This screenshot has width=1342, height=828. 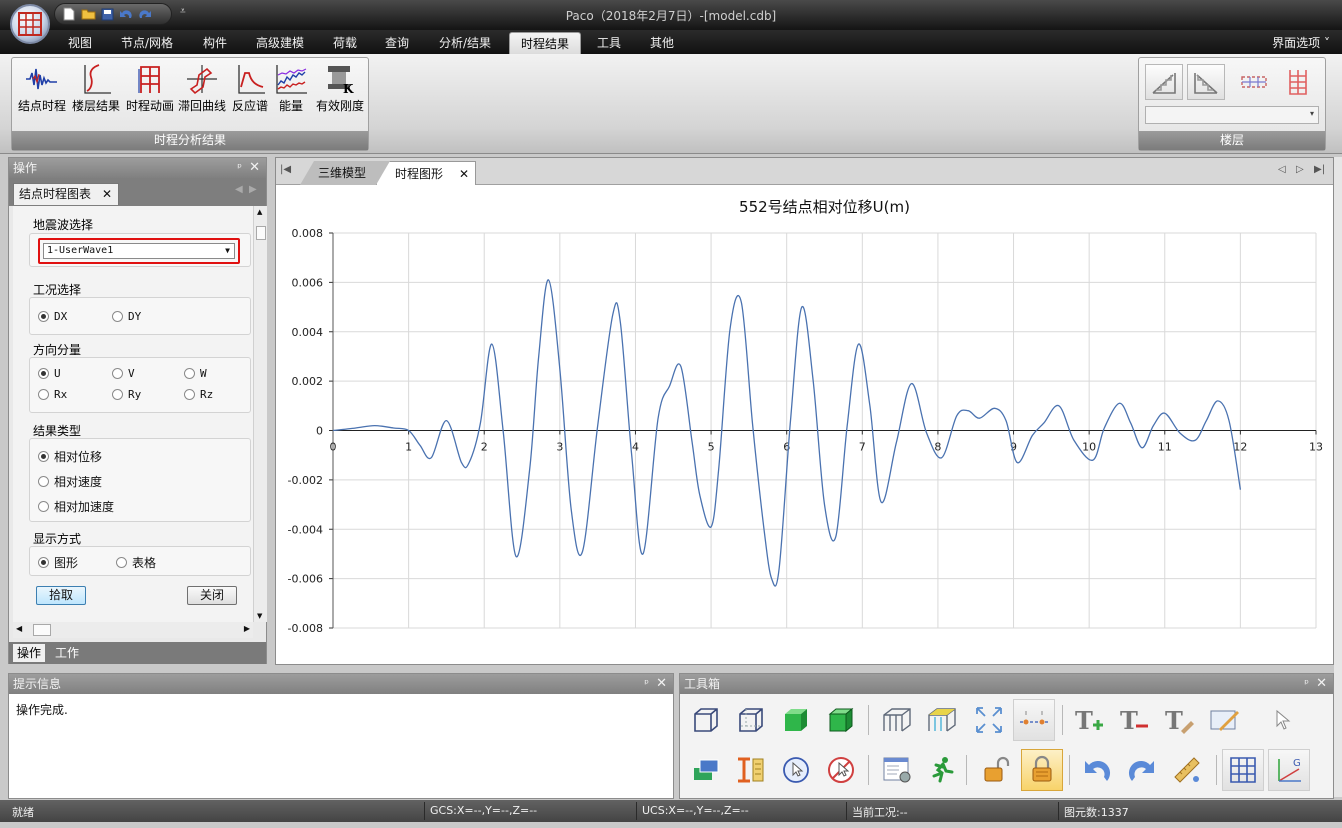 I want to click on structure-view-button, so click(x=897, y=720).